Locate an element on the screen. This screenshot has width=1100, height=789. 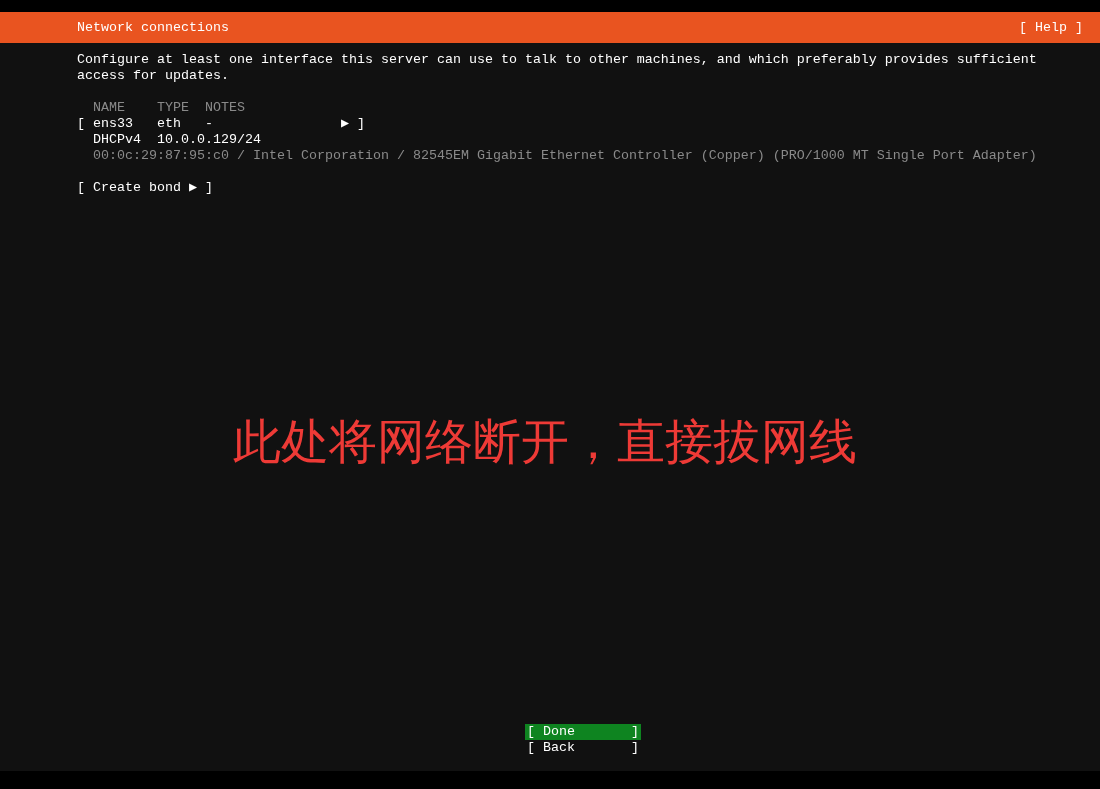
annotation-text: 此处将网络断开，直接拔网线 is located at coordinates (545, 441).